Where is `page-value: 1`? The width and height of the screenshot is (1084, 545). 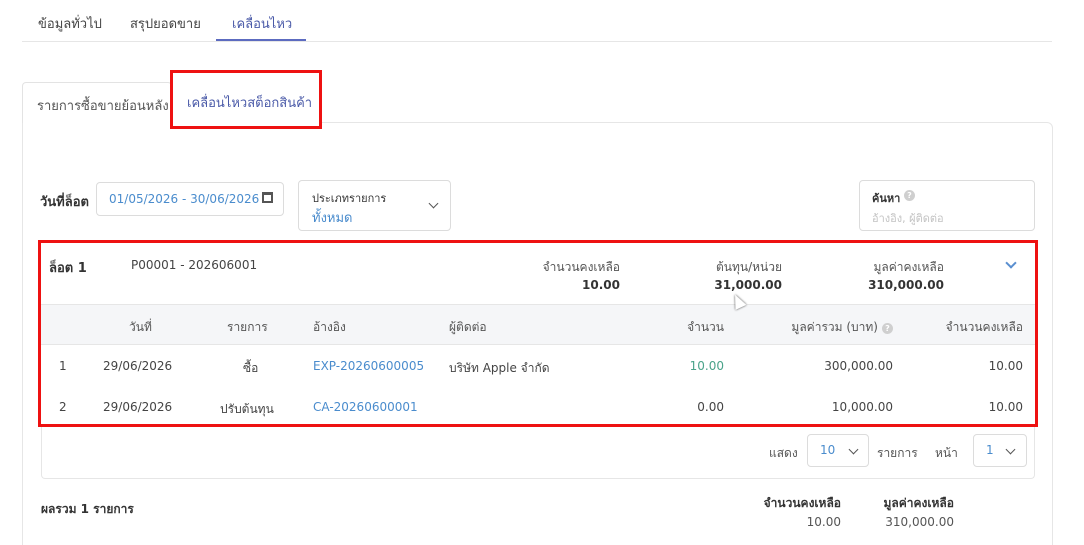
page-value: 1 is located at coordinates (990, 450).